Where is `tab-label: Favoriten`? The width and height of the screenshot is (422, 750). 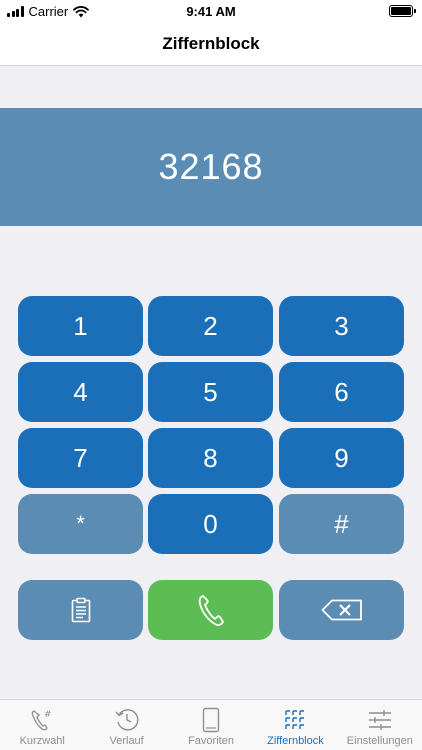 tab-label: Favoriten is located at coordinates (211, 741).